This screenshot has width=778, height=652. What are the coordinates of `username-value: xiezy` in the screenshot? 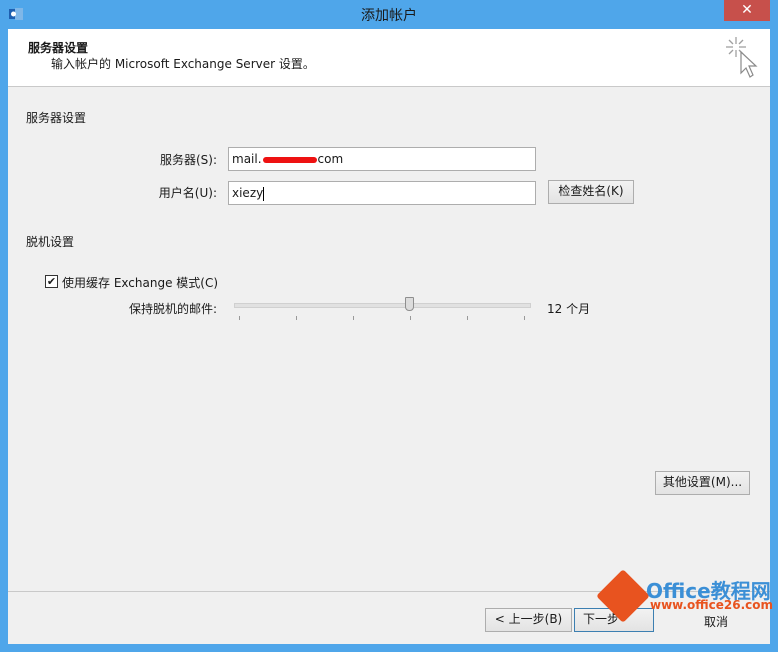 It's located at (248, 193).